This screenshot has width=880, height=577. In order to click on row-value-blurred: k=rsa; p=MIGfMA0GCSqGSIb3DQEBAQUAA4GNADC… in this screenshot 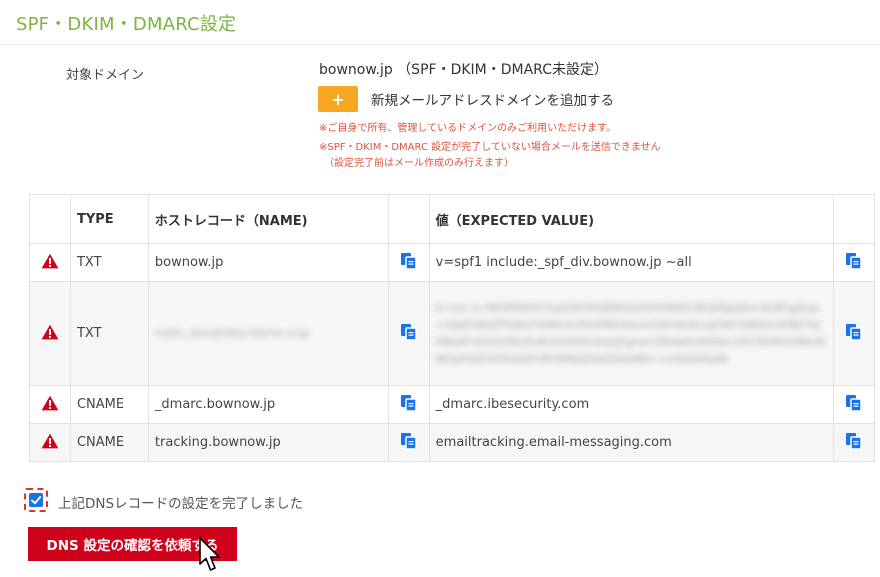, I will do `click(630, 333)`.